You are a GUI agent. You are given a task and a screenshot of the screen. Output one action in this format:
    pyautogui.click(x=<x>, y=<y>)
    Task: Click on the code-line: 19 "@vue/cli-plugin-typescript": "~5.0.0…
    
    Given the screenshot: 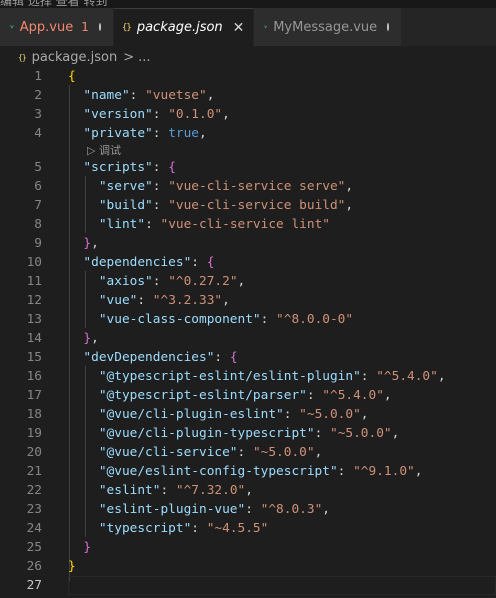 What is the action you would take?
    pyautogui.click(x=248, y=433)
    